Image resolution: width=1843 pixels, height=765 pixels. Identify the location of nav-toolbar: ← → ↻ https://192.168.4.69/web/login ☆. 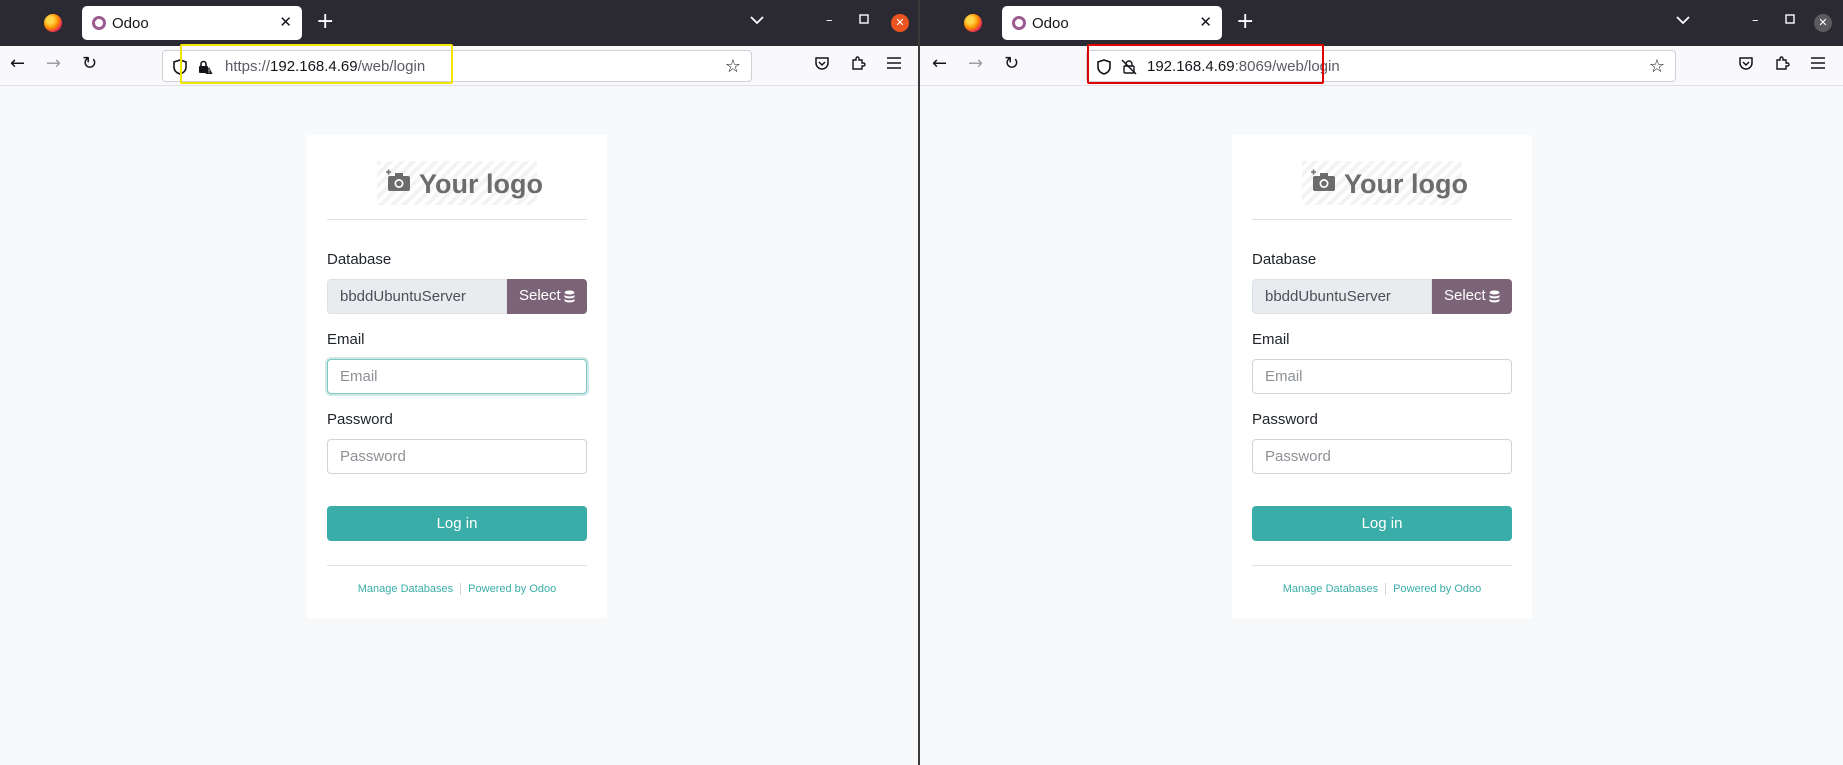
(459, 66).